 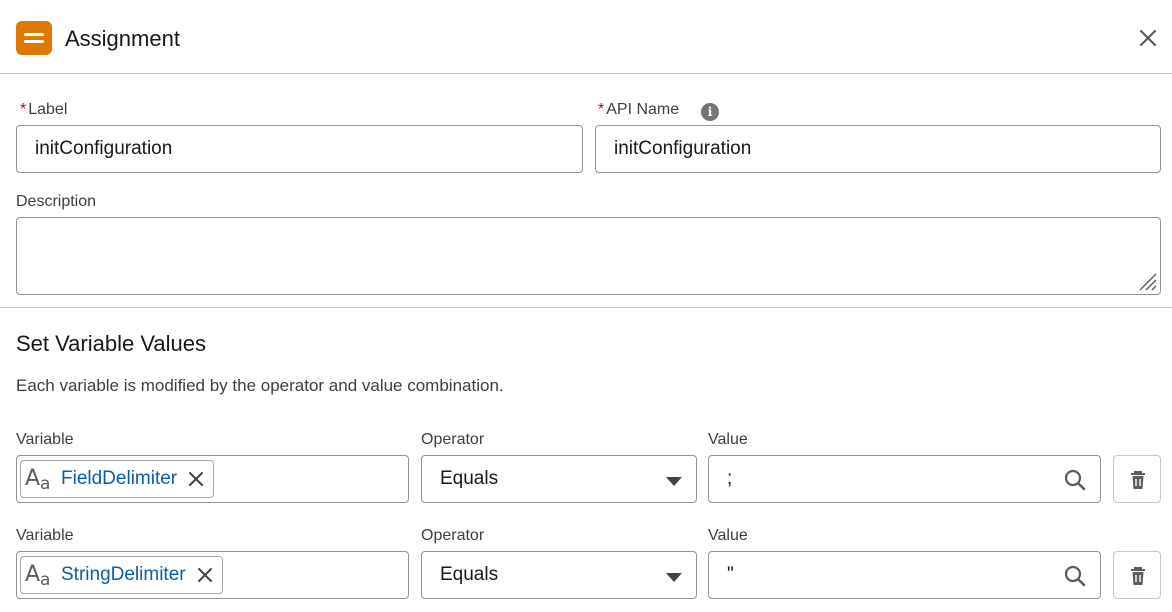 I want to click on variable-pill: Aa StringDelimiter, so click(x=121, y=575).